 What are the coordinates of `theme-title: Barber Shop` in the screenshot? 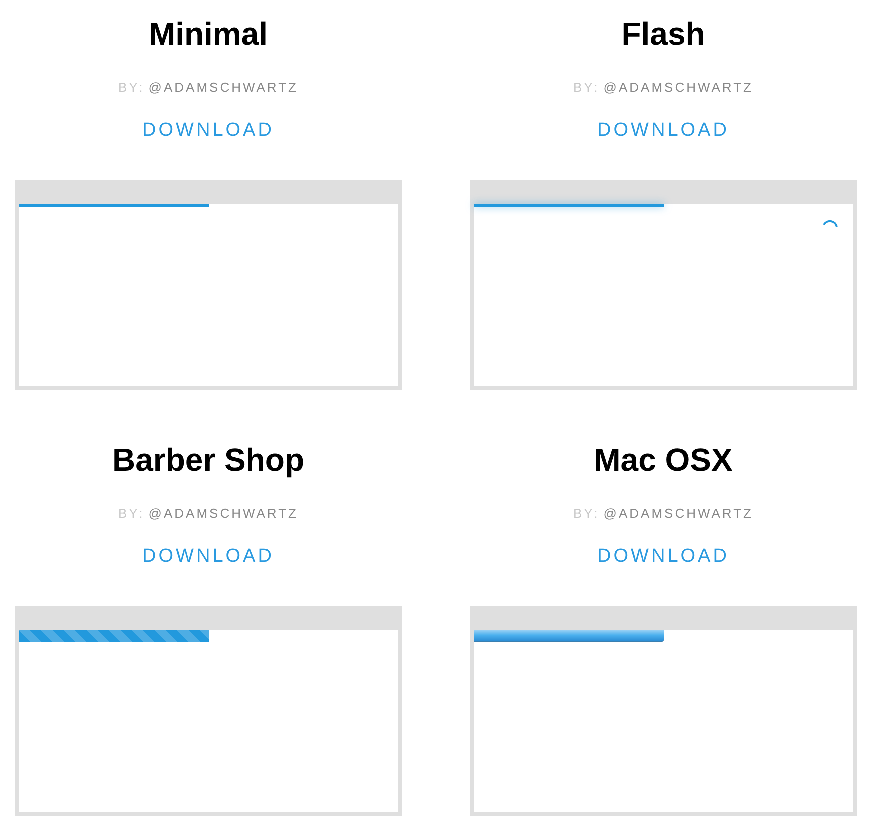 It's located at (208, 460).